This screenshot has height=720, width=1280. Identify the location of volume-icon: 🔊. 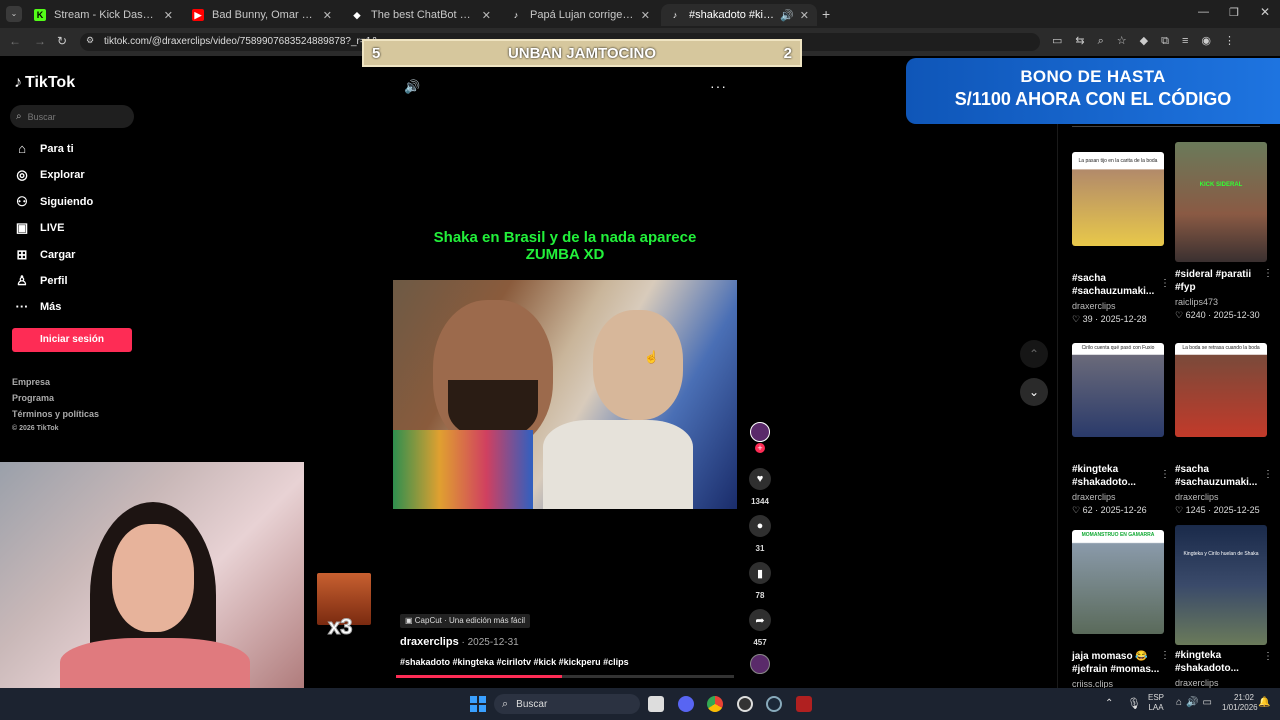
(412, 87).